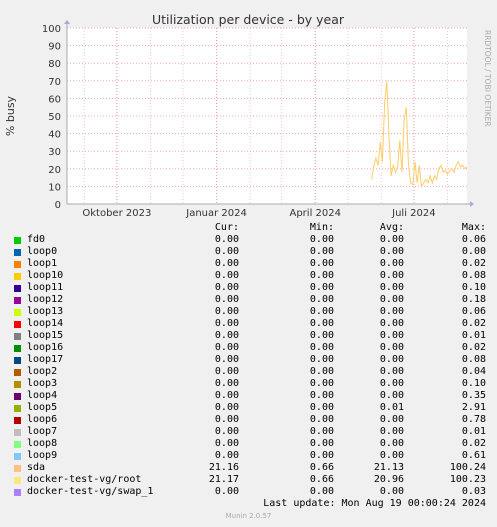 The width and height of the screenshot is (497, 527). Describe the element at coordinates (248, 396) in the screenshot. I see `legend-row: loop4 0.00 0.00 0.00 0.35` at that location.